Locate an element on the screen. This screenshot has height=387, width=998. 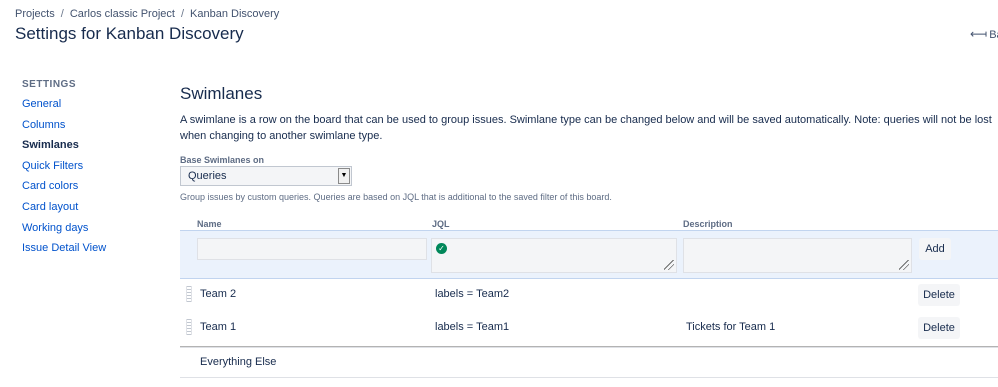
sidebar-item-swimlanes: Swimlanes is located at coordinates (92, 149).